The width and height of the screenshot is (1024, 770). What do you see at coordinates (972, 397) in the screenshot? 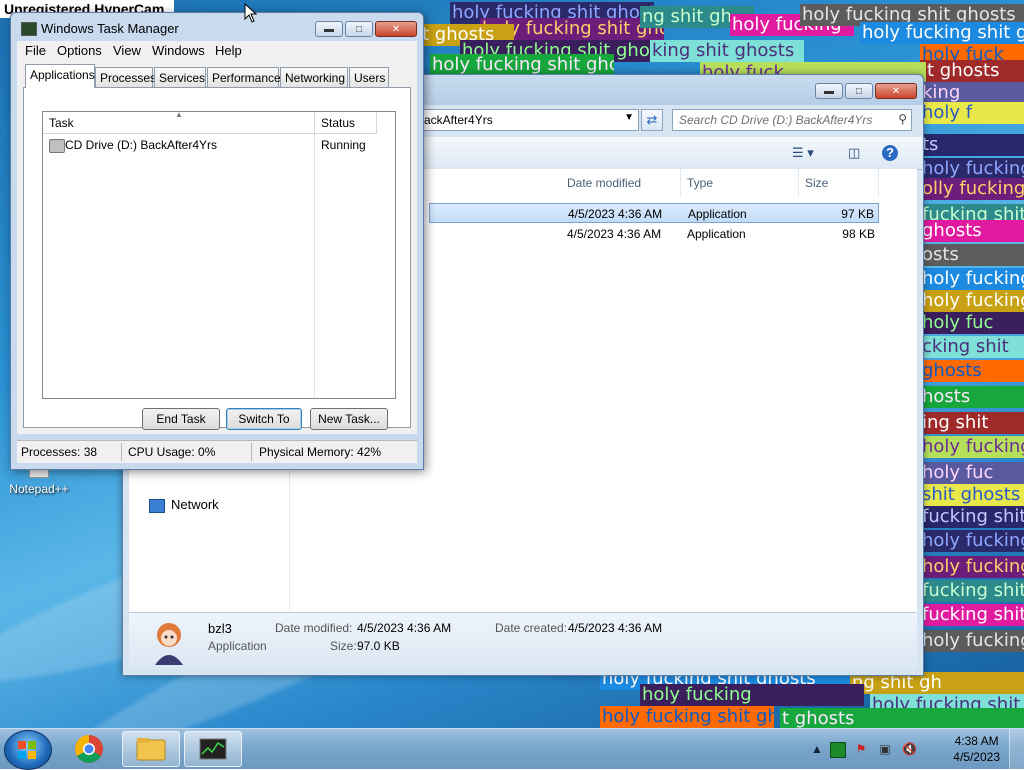
I see `glitch-text: hosts` at bounding box center [972, 397].